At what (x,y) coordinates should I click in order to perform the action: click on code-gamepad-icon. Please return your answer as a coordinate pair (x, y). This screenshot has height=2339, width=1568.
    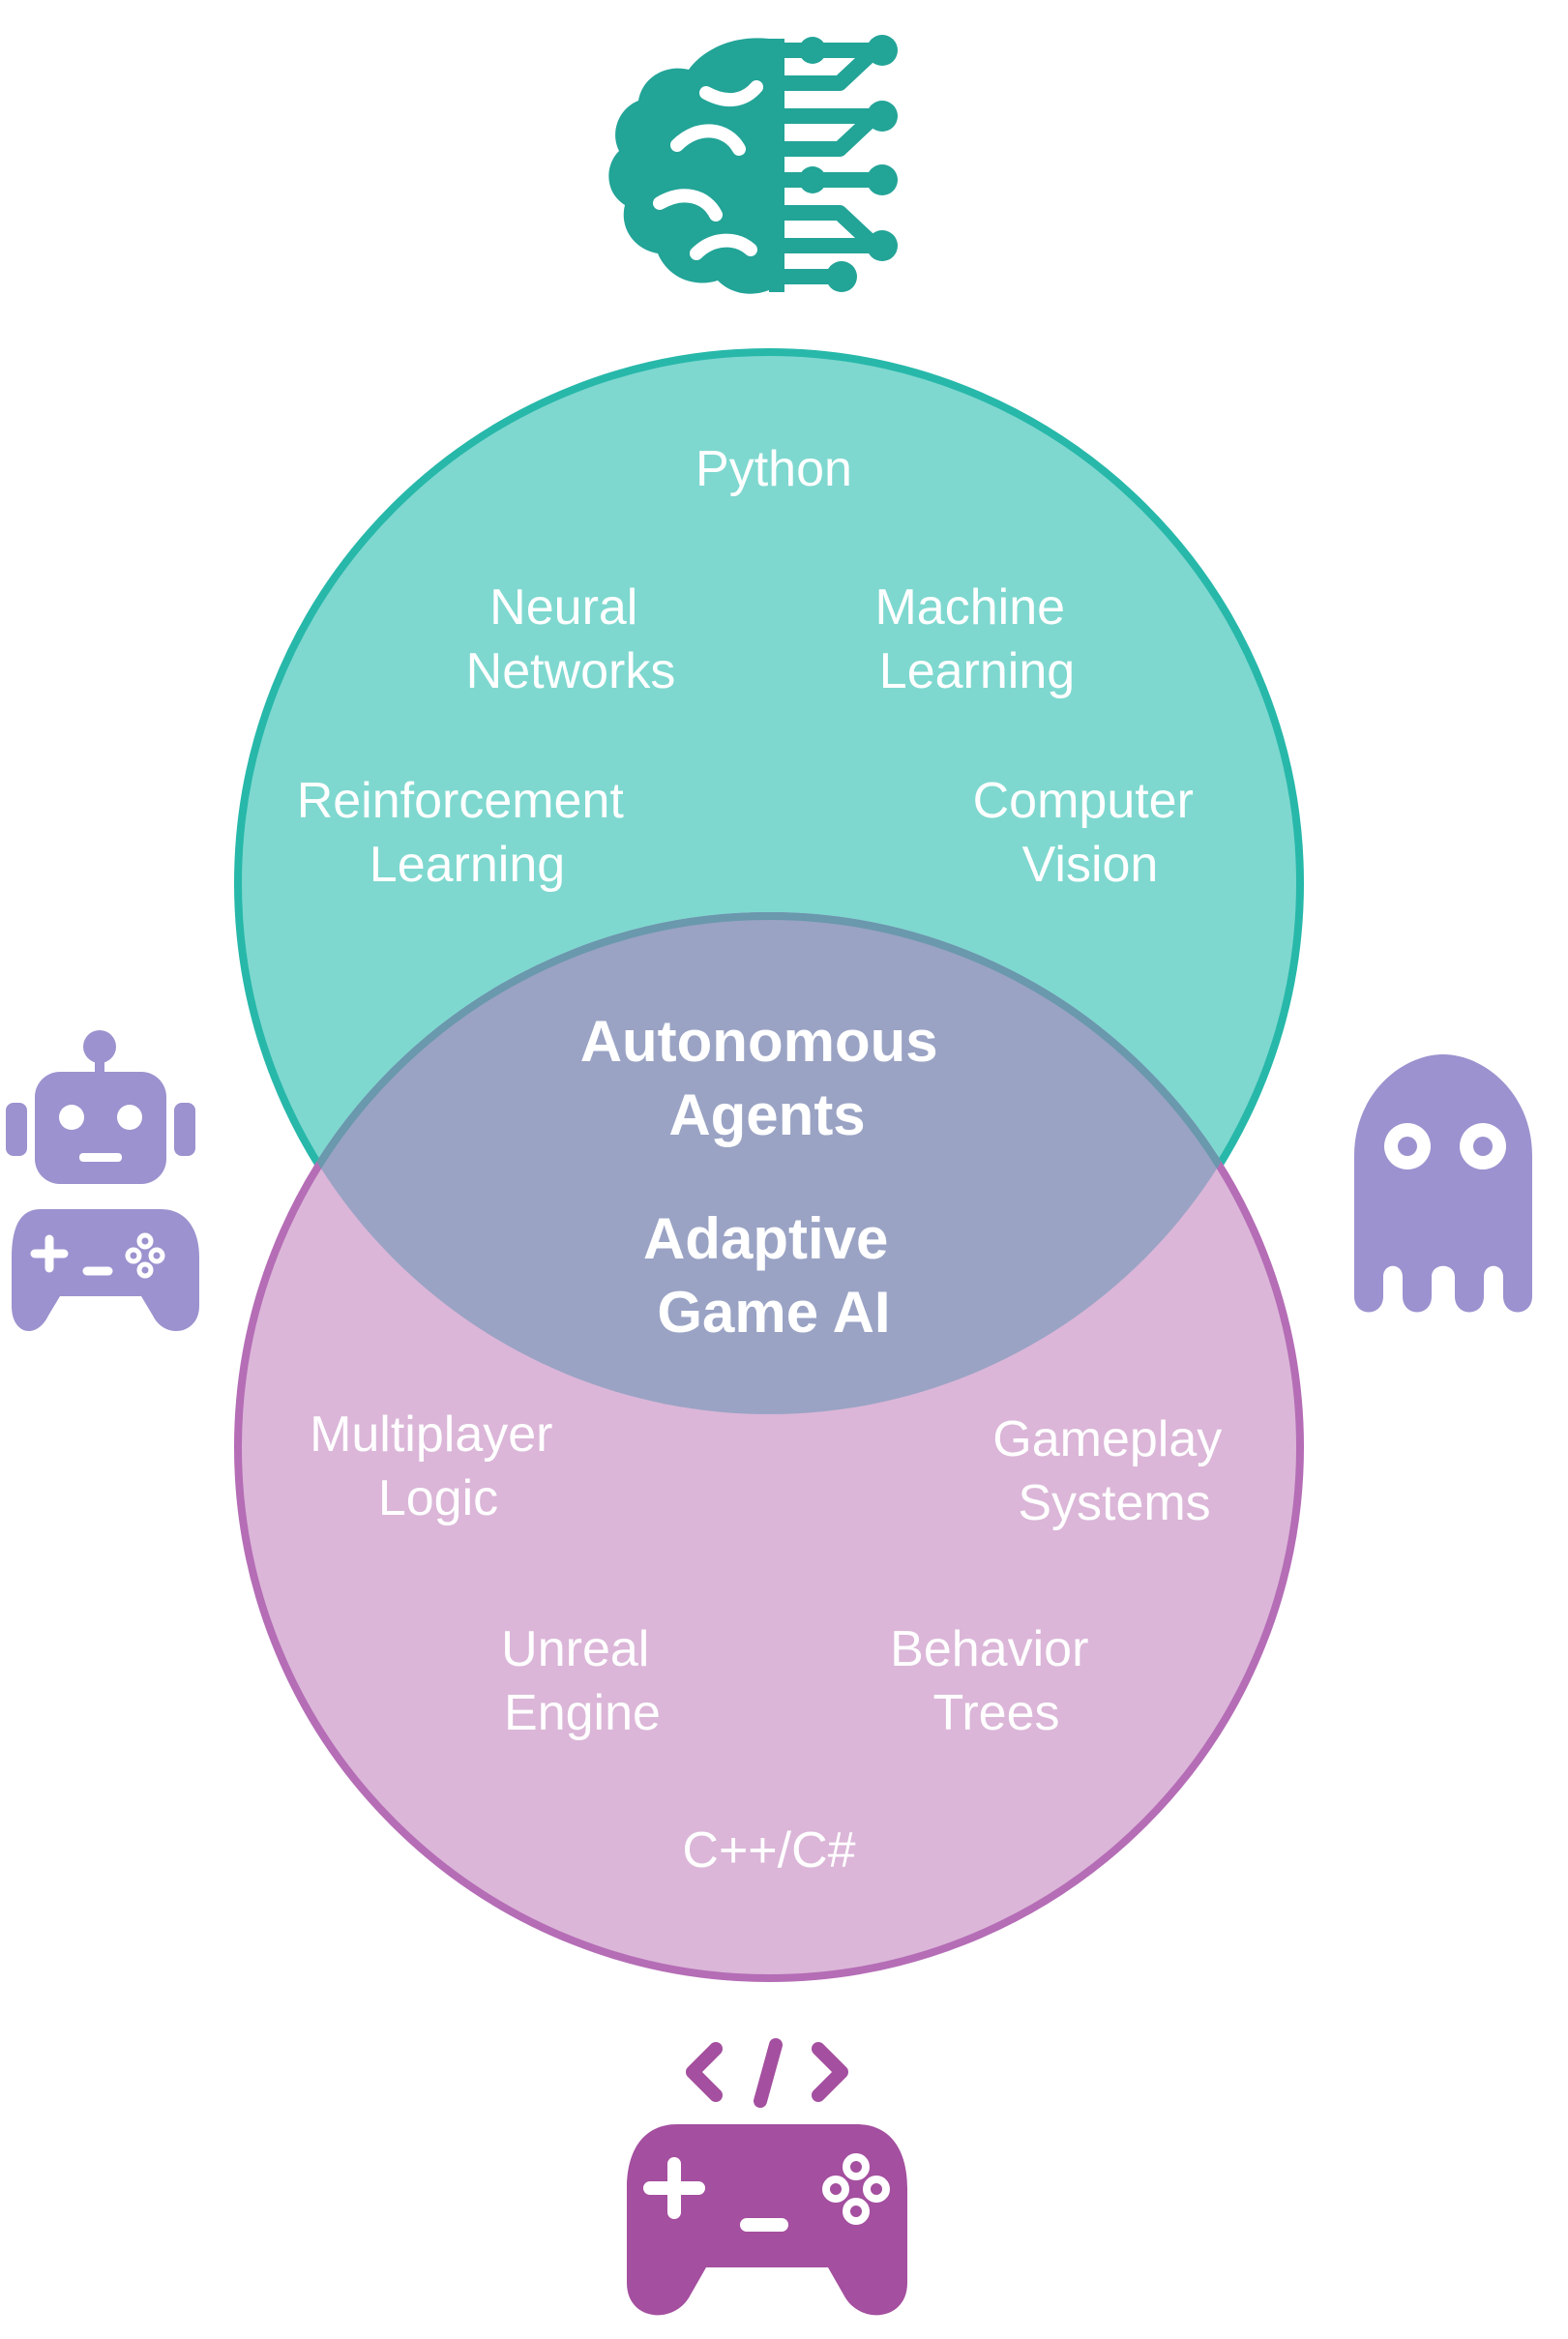
    Looking at the image, I should click on (767, 2177).